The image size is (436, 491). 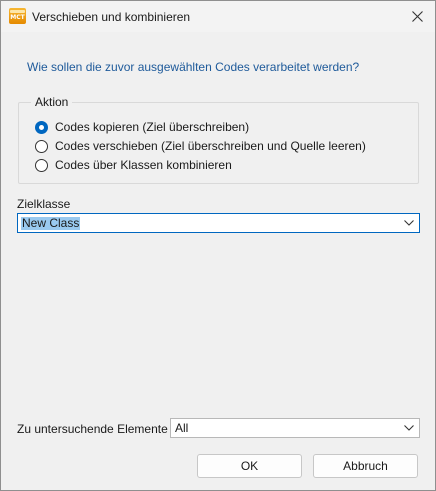 What do you see at coordinates (249, 466) in the screenshot?
I see `ok-button: OK` at bounding box center [249, 466].